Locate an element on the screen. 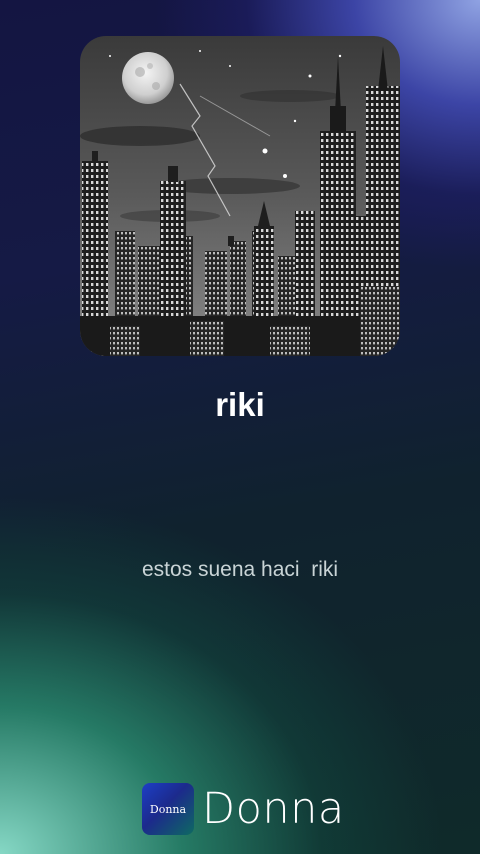  app-icon-label: Donna is located at coordinates (168, 809).